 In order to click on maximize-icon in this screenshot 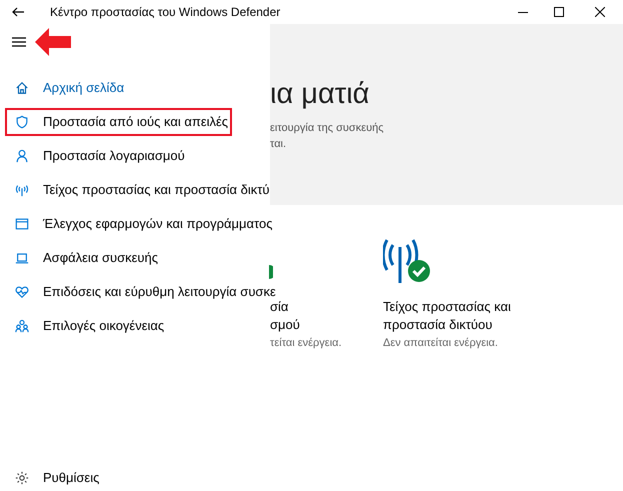, I will do `click(559, 12)`.